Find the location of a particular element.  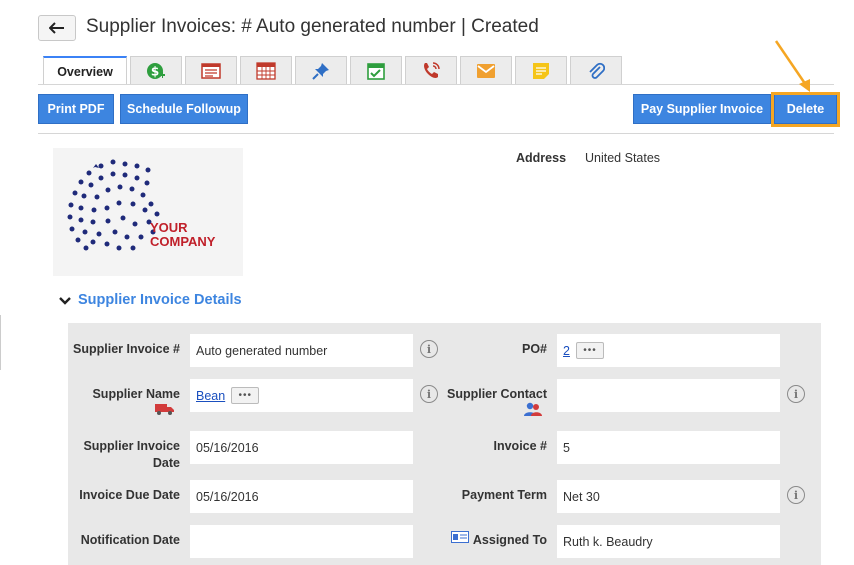

invoice-due-date-value: 05/16/2016 is located at coordinates (227, 496).